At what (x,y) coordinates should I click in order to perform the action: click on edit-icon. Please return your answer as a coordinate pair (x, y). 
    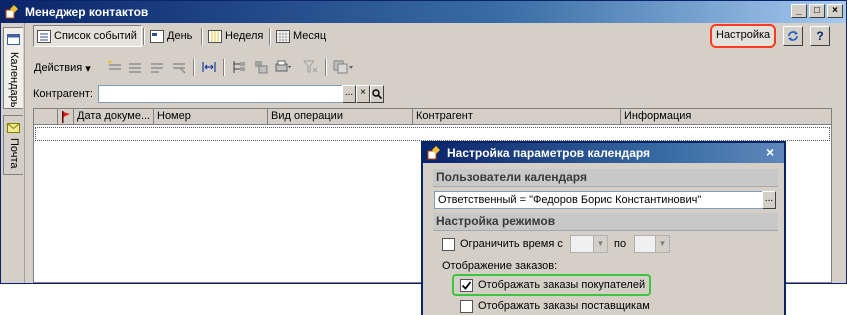
    Looking at the image, I should click on (157, 67).